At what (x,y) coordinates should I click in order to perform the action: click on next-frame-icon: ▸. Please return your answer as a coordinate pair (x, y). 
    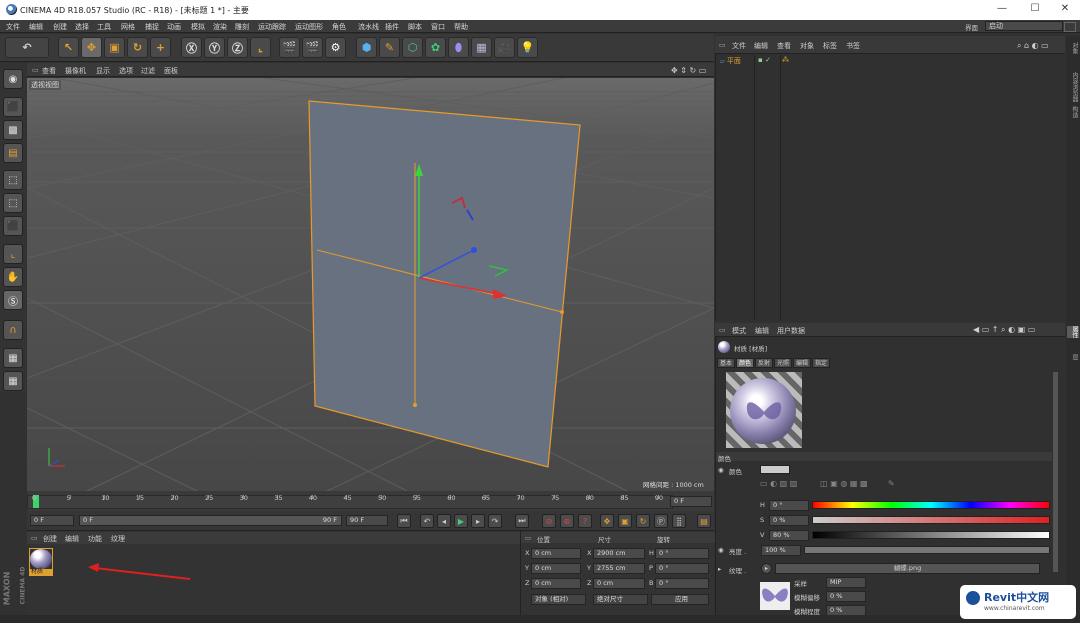
    Looking at the image, I should click on (478, 521).